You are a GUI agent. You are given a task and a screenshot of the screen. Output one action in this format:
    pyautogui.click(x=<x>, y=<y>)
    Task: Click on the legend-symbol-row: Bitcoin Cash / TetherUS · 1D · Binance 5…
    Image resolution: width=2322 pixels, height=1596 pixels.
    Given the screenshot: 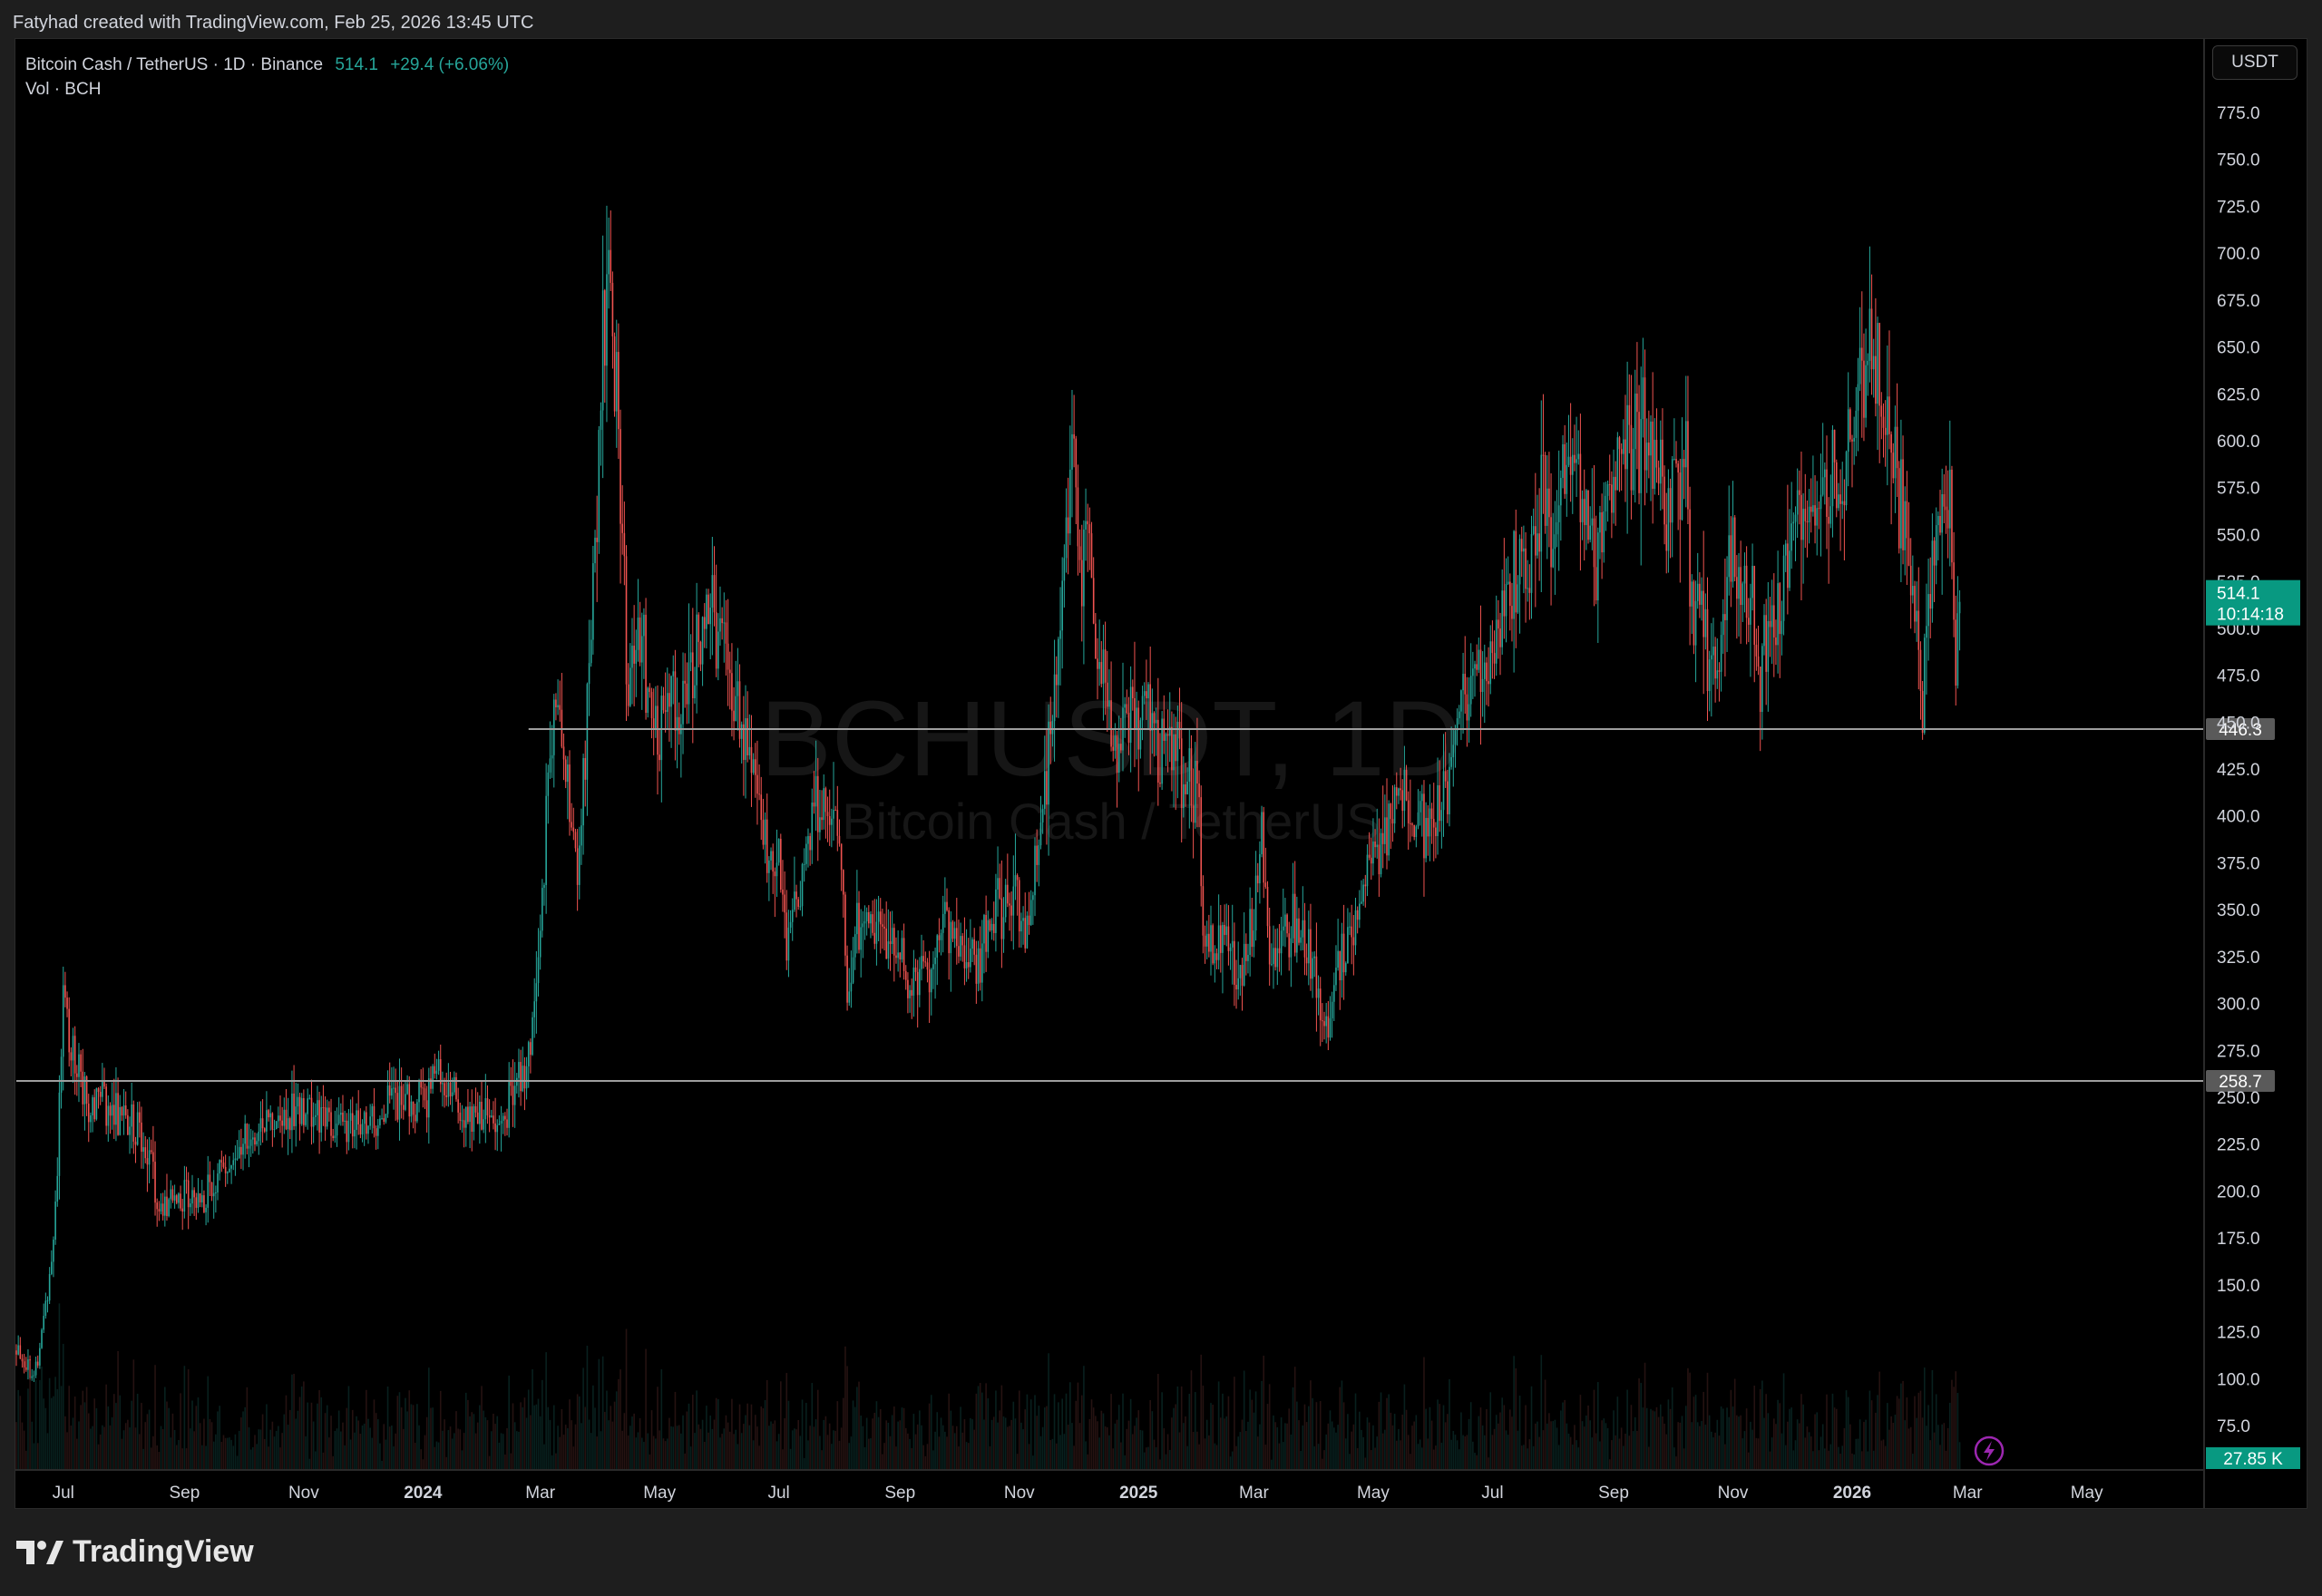 What is the action you would take?
    pyautogui.click(x=267, y=65)
    